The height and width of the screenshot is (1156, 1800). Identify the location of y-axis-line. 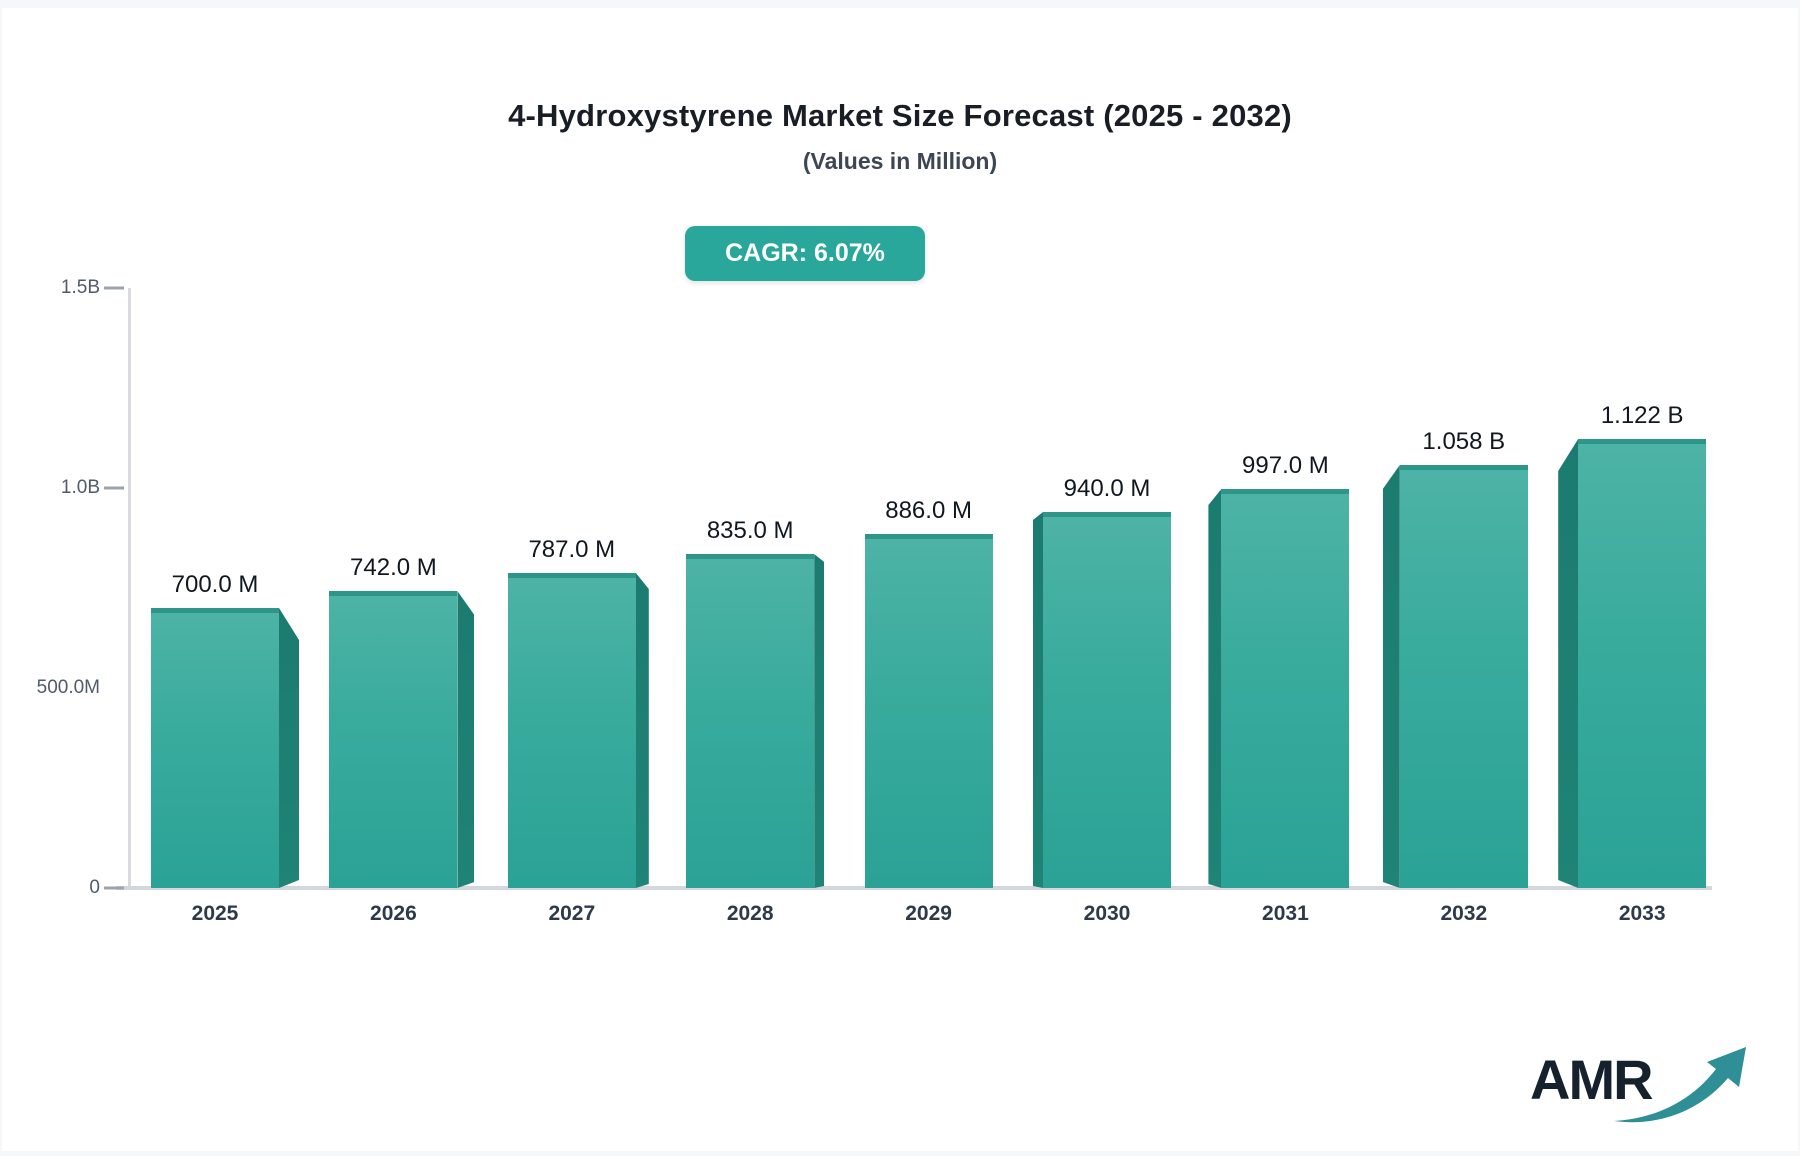
(129, 588).